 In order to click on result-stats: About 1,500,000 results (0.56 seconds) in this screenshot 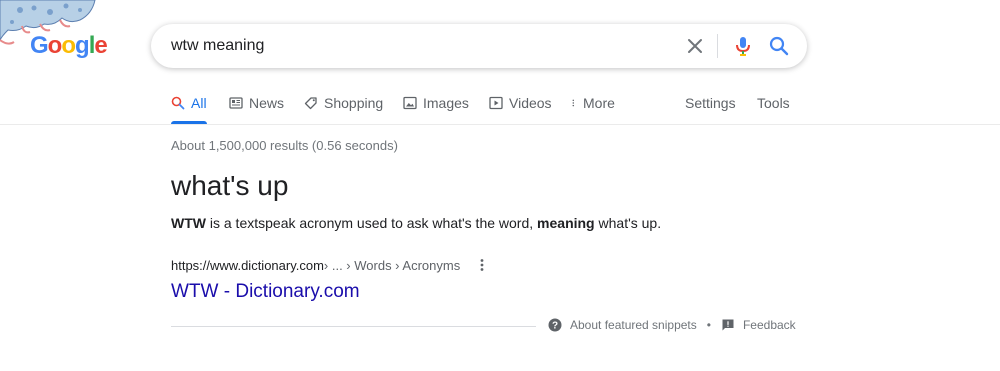, I will do `click(284, 145)`.